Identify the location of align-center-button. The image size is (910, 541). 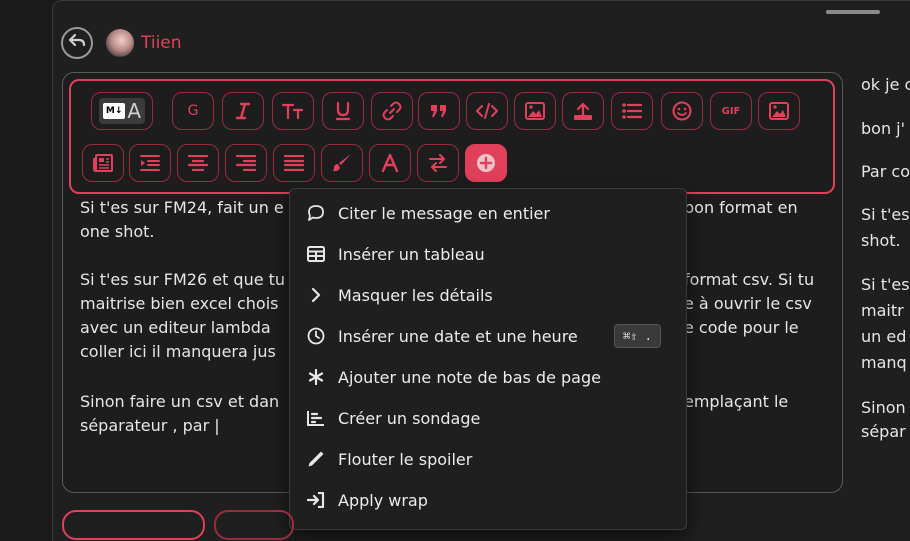
(198, 163).